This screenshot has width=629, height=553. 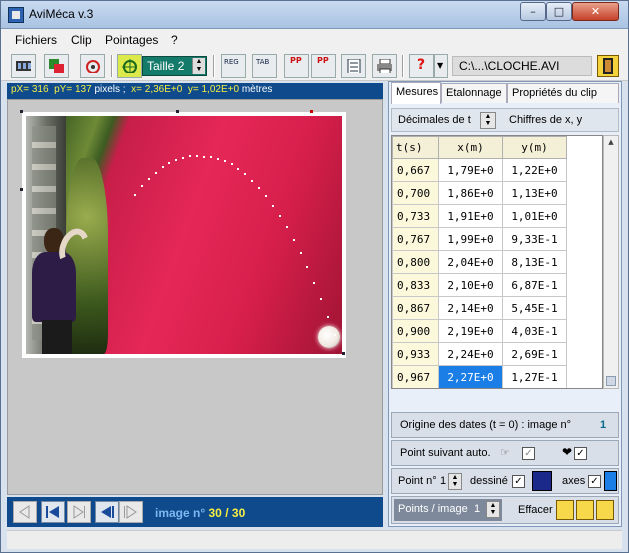 I want to click on cell-y: 1,22E+0, so click(x=534, y=170).